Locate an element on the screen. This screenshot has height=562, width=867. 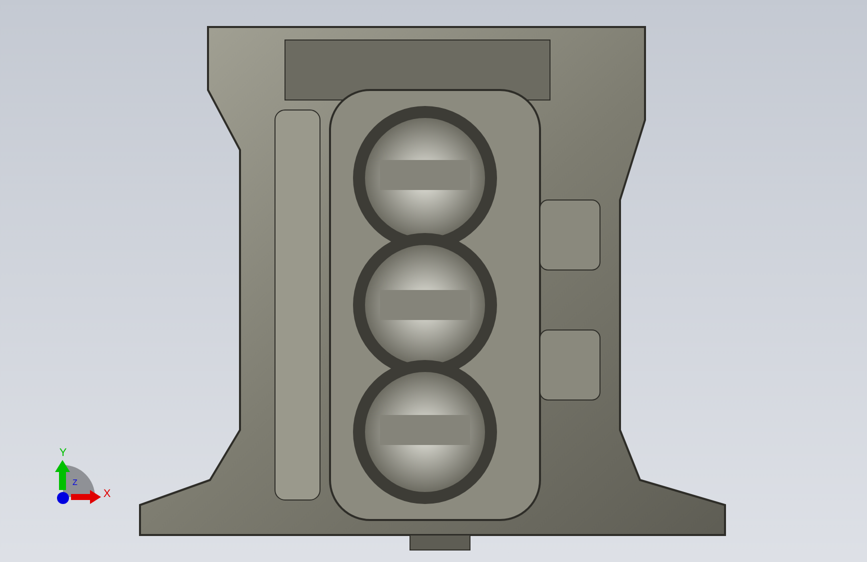
axis-label: Y is located at coordinates (63, 453).